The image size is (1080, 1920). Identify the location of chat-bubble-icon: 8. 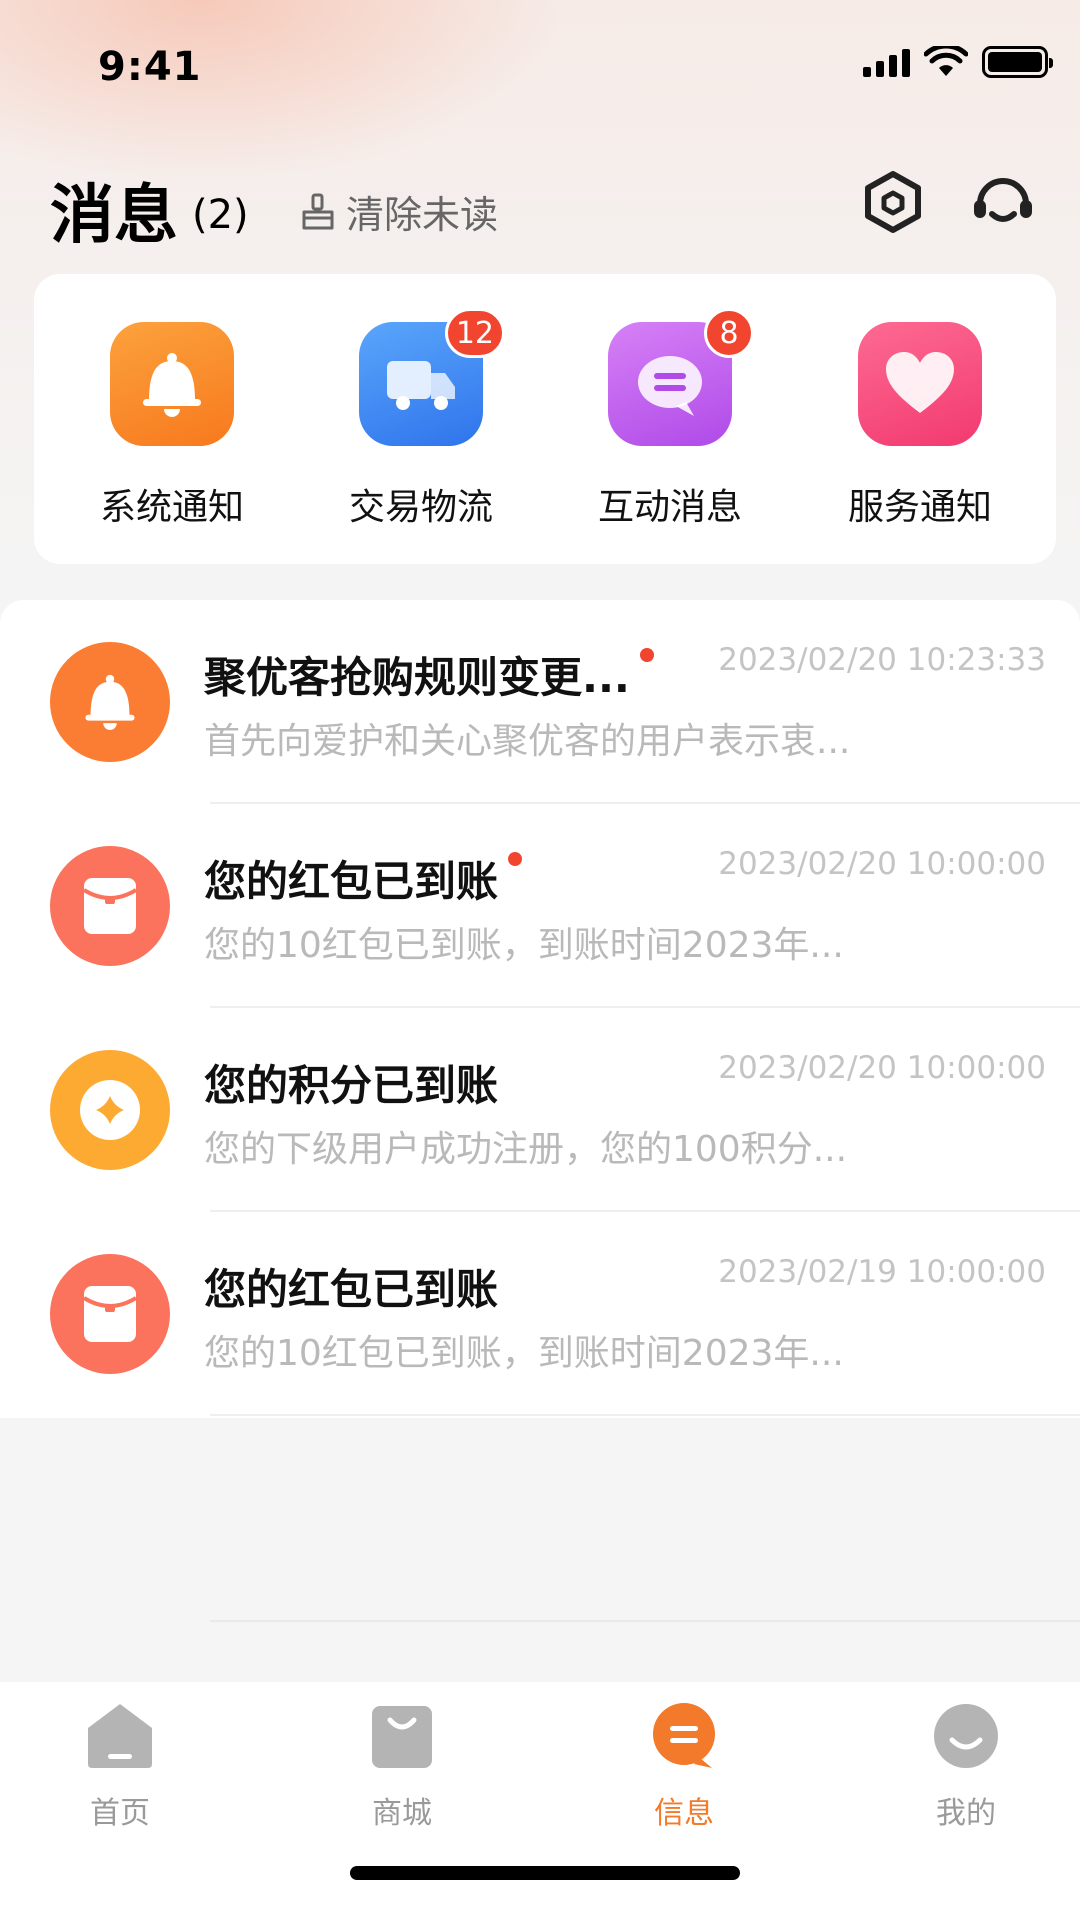
(681, 377).